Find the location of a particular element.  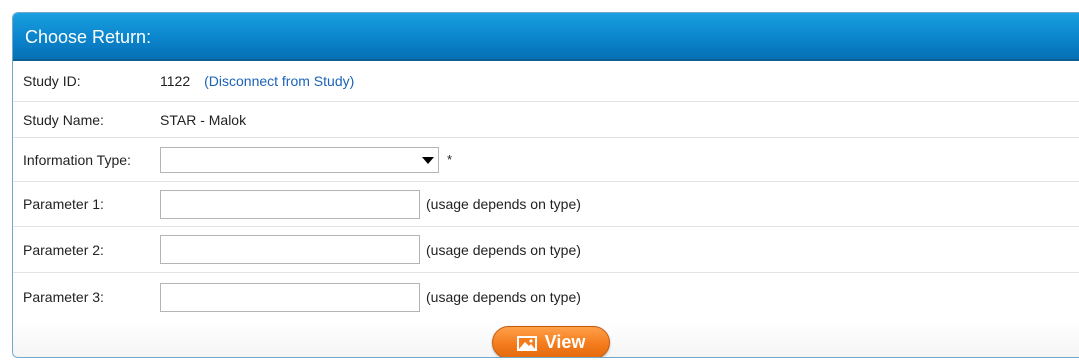

study-name-row: Study Name: STAR - Malok is located at coordinates (546, 120).